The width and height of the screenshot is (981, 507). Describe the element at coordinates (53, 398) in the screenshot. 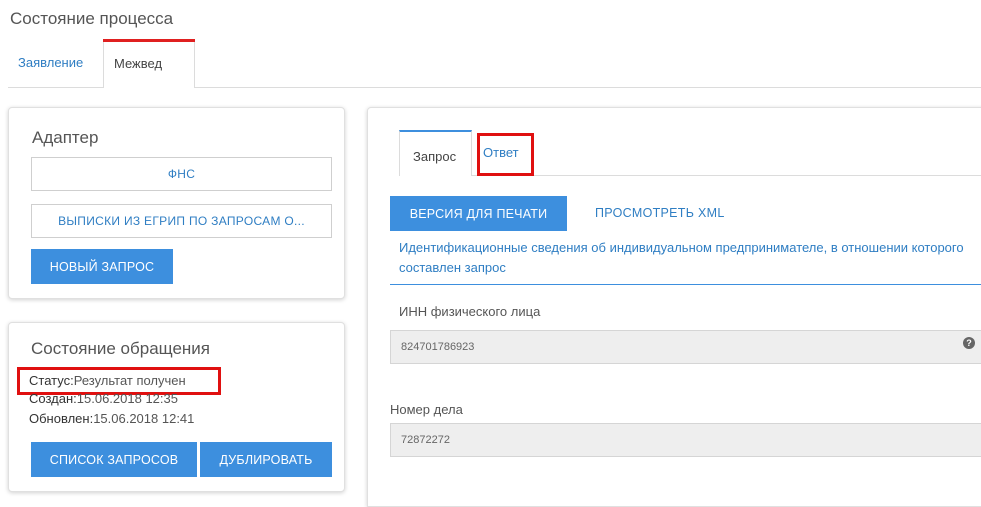

I see `created-label: Создан:` at that location.